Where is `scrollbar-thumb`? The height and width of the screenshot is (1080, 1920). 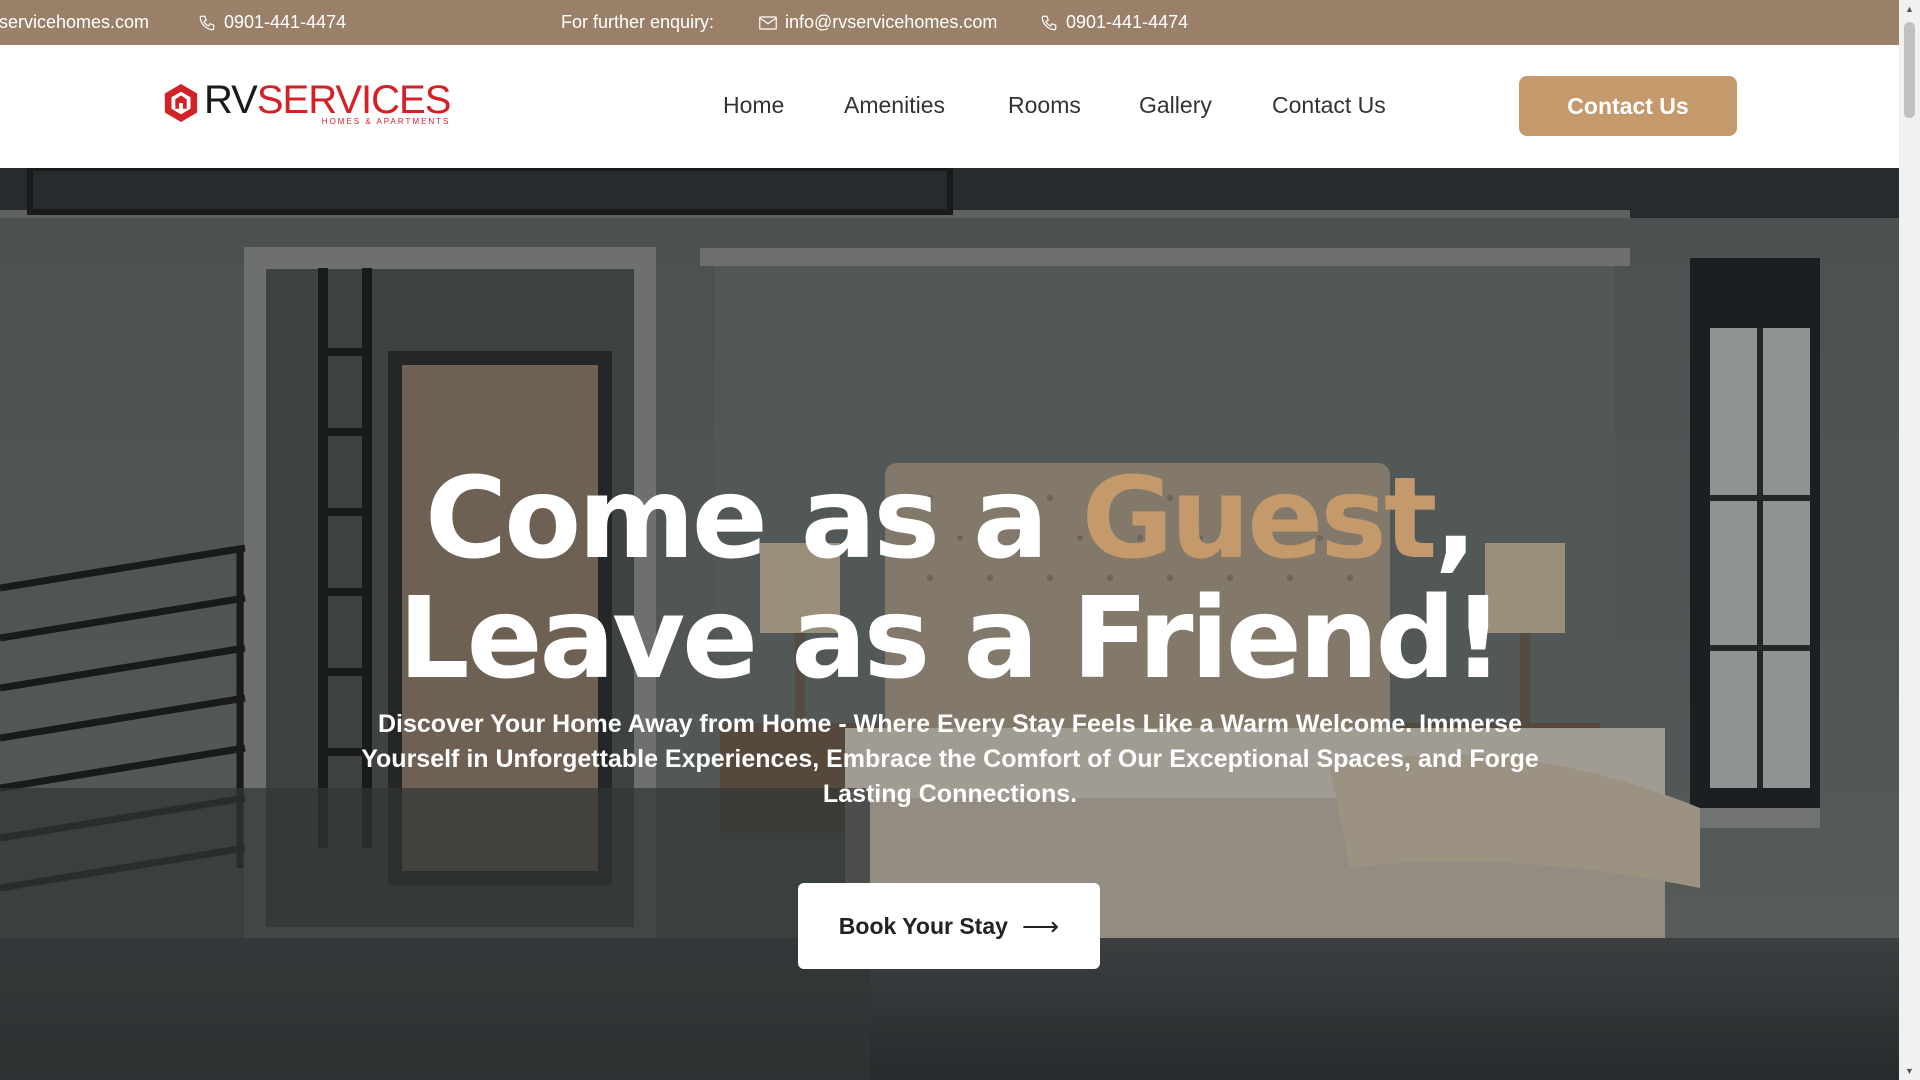 scrollbar-thumb is located at coordinates (1909, 70).